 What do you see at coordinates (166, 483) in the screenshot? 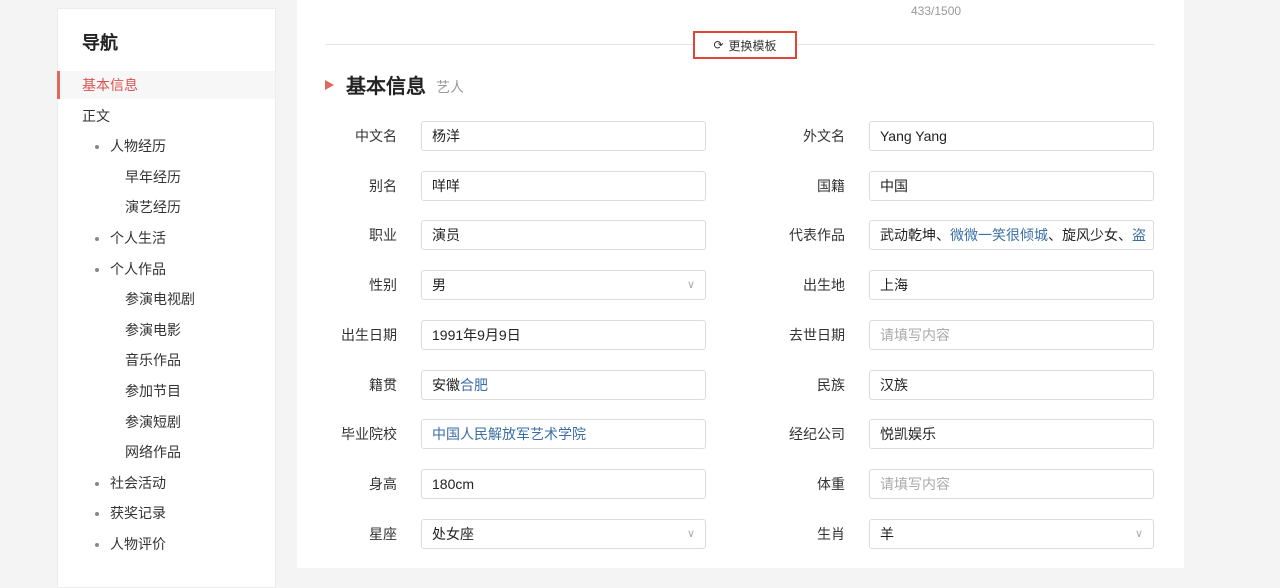
I see `nav-item: 社会活动` at bounding box center [166, 483].